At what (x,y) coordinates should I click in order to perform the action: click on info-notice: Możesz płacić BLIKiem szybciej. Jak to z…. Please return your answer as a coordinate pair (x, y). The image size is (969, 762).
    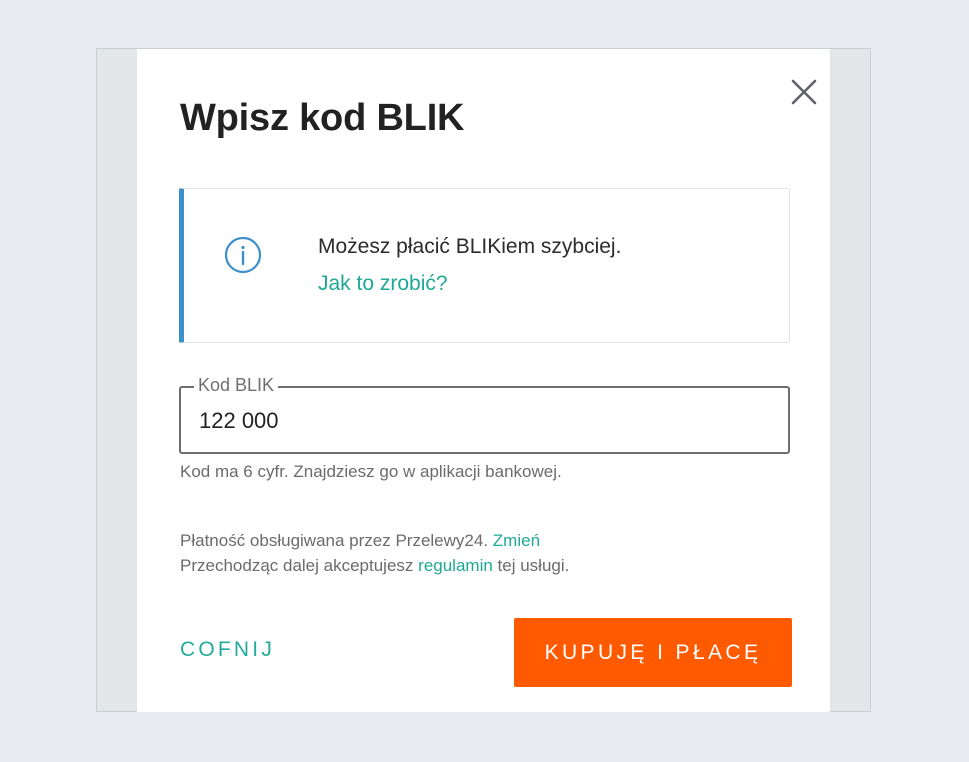
    Looking at the image, I should click on (484, 265).